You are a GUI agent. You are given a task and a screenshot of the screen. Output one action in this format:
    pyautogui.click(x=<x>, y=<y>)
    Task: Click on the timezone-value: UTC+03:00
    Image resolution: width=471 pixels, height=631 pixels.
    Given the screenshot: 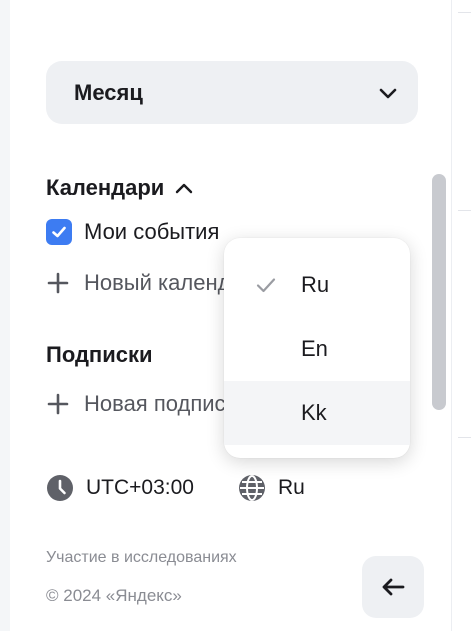 What is the action you would take?
    pyautogui.click(x=140, y=487)
    